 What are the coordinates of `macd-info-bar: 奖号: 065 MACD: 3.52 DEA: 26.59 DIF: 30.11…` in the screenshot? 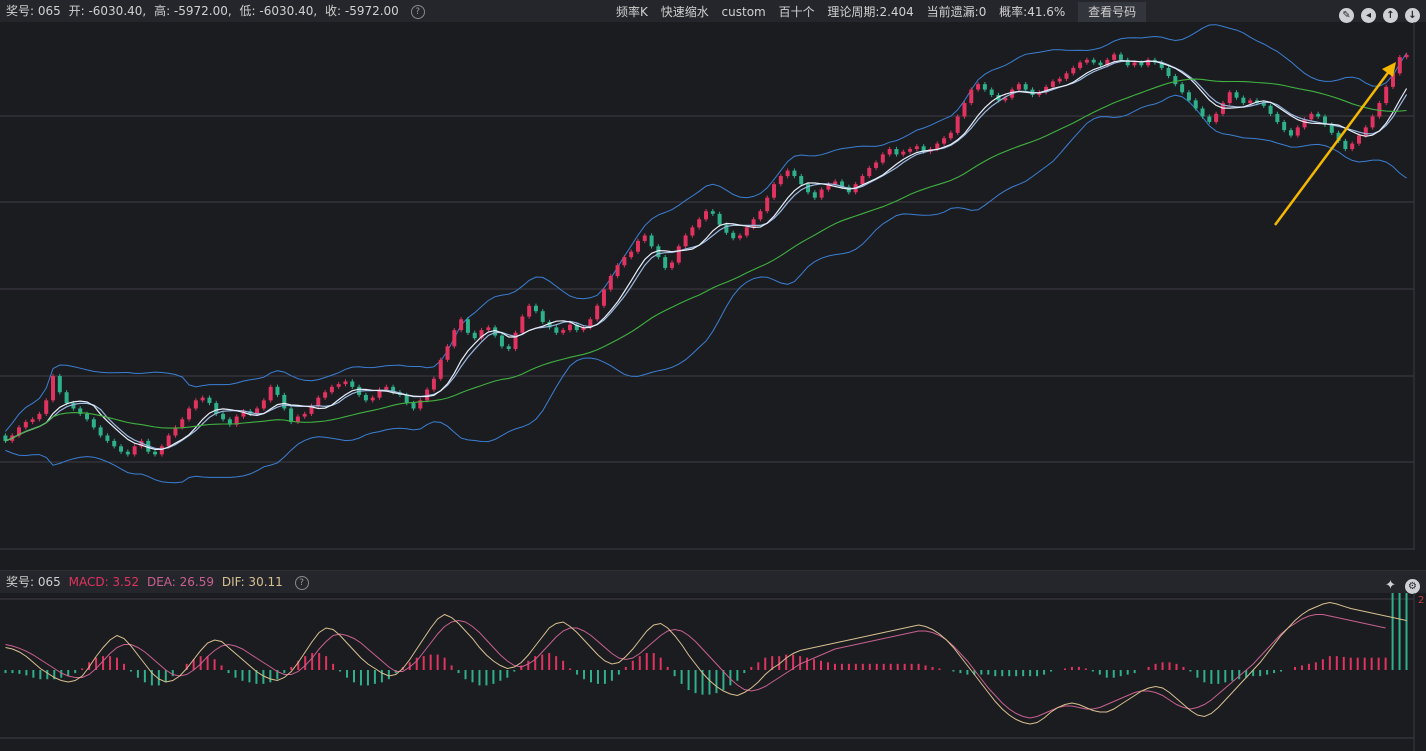 It's located at (713, 582).